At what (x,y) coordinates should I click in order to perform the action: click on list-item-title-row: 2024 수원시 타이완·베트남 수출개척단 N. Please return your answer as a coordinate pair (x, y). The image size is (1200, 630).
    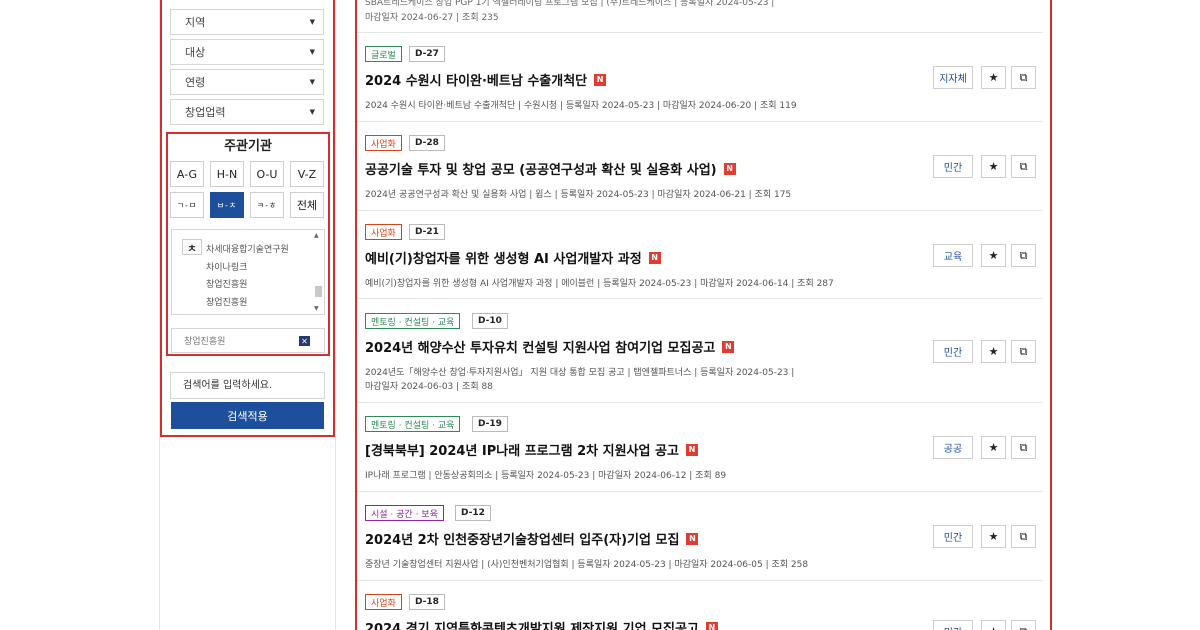
    Looking at the image, I should click on (486, 79).